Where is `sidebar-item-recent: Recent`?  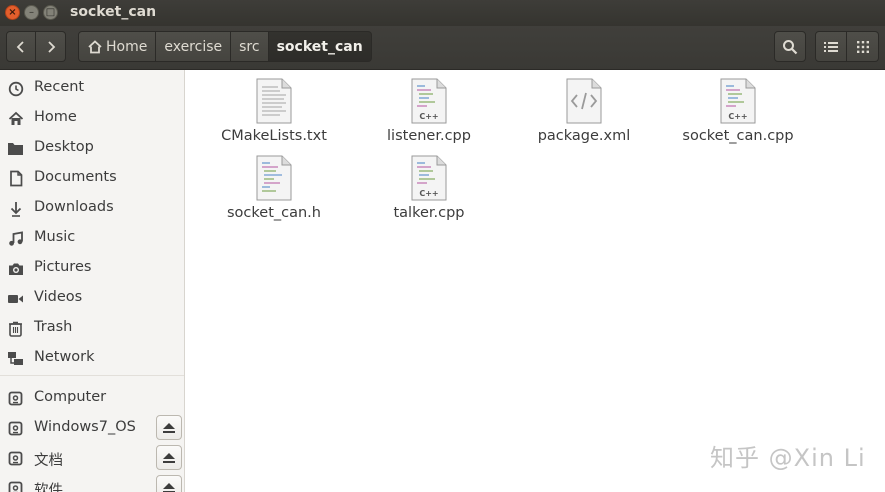
sidebar-item-recent: Recent is located at coordinates (92, 88).